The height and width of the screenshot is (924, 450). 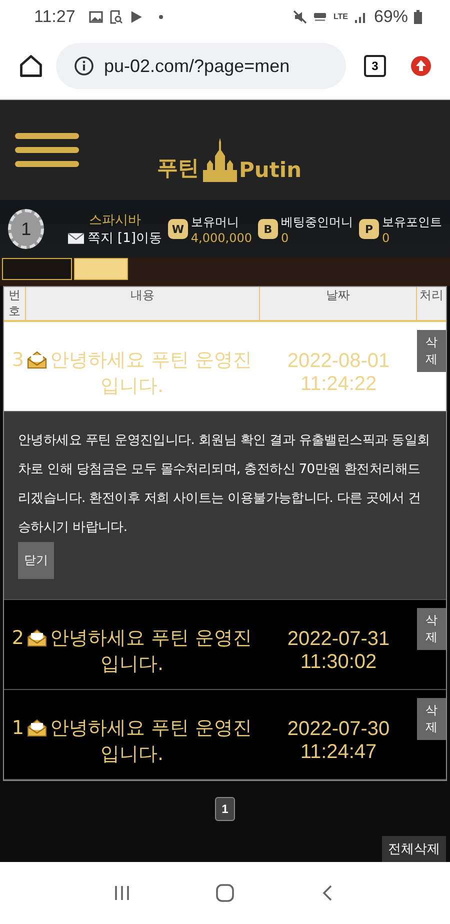 What do you see at coordinates (317, 222) in the screenshot?
I see `wallet-label: 베팅중인머니` at bounding box center [317, 222].